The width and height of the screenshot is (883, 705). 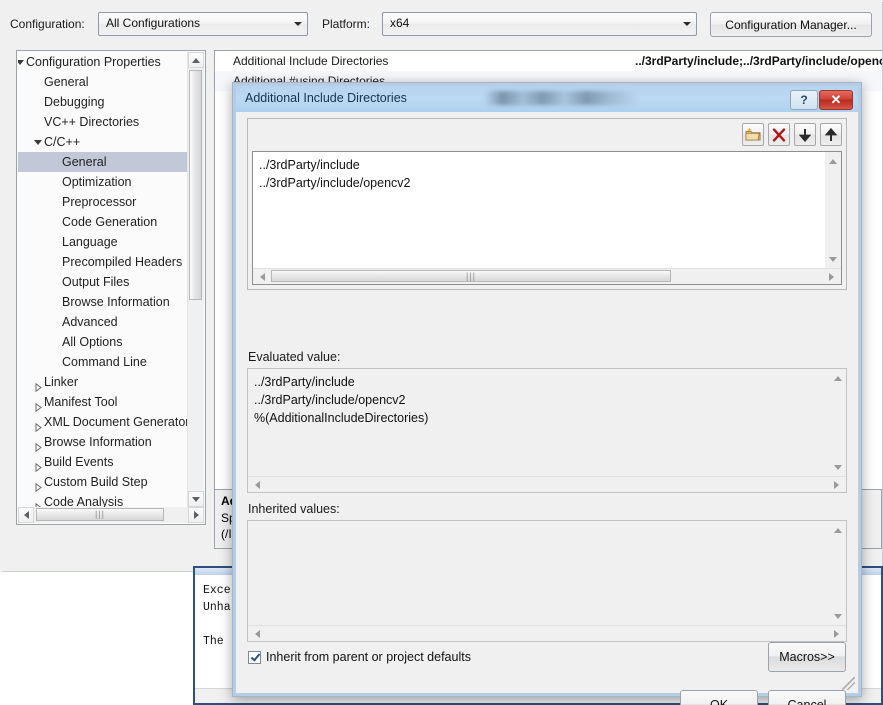 I want to click on inherit-checkbox, so click(x=254, y=657).